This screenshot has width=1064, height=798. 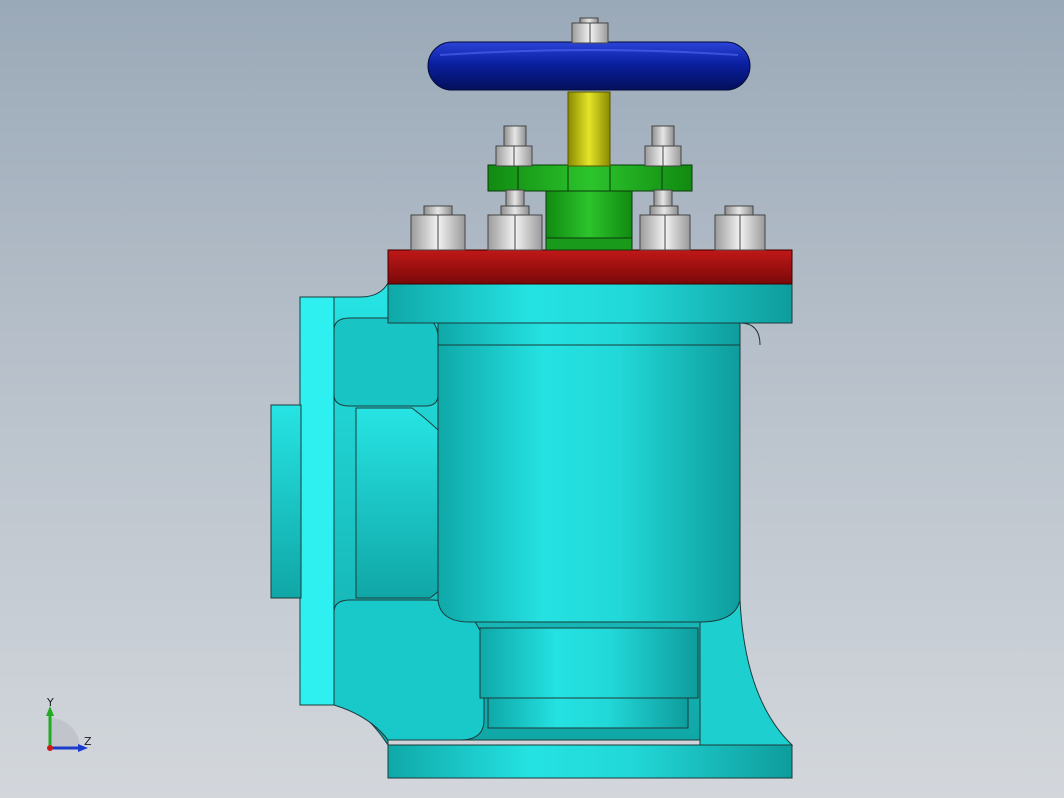 What do you see at coordinates (50, 702) in the screenshot?
I see `triad-y-label: Y` at bounding box center [50, 702].